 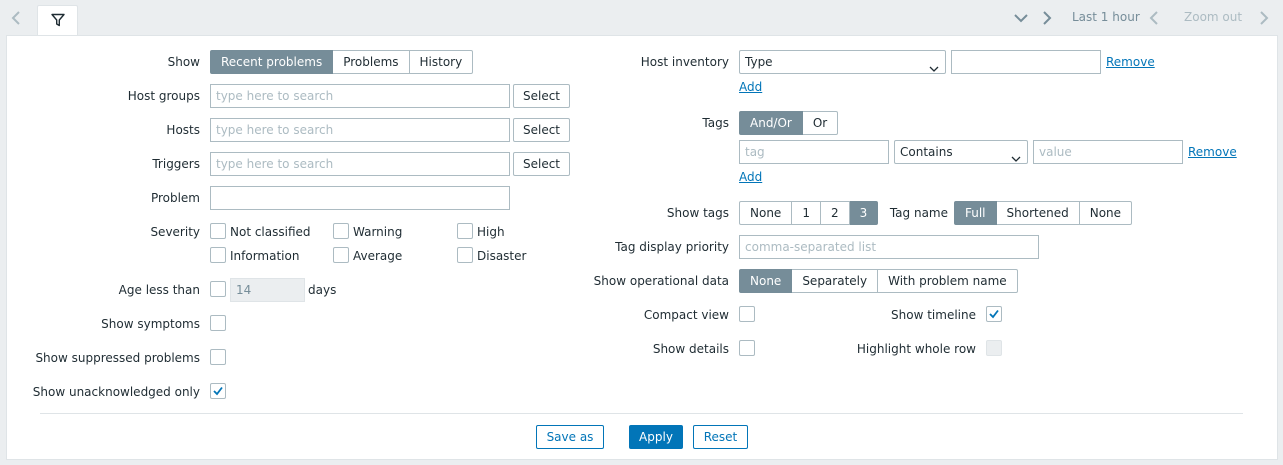 I want to click on show-segment: Recent problems Problems History, so click(x=342, y=62).